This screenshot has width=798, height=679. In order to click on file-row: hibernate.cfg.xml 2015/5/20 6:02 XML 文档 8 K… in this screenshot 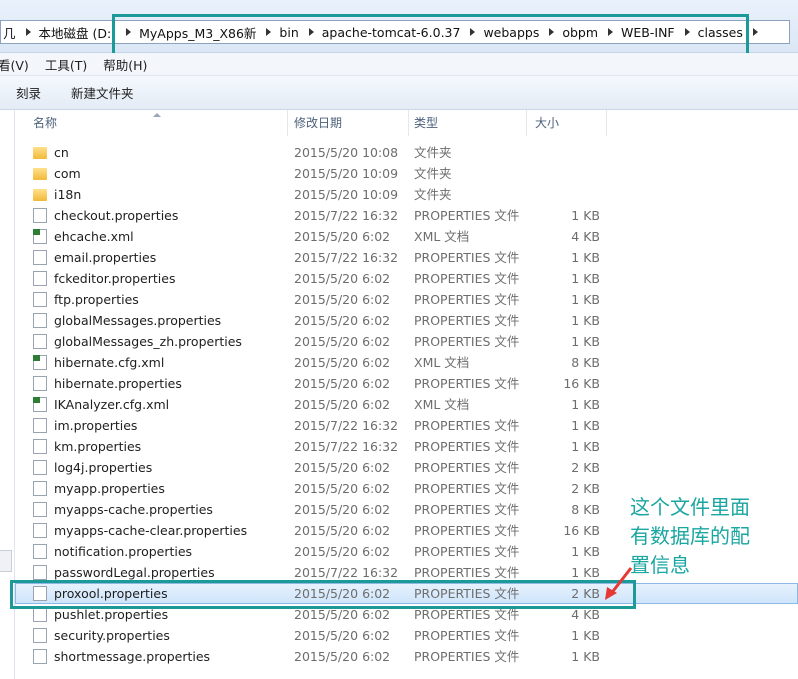, I will do `click(406, 362)`.